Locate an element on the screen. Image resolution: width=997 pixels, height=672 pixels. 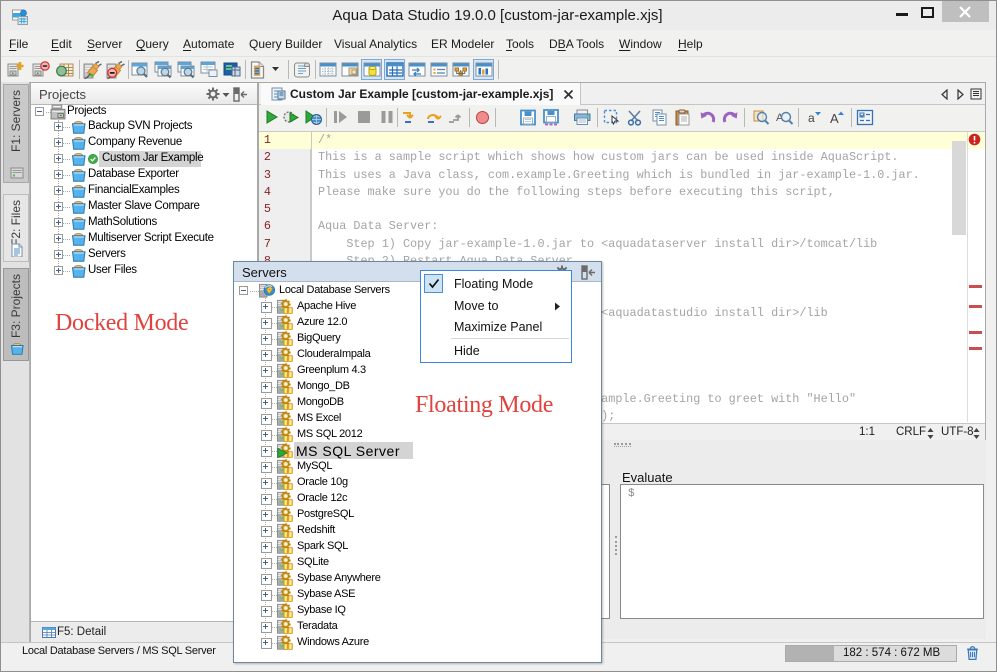
svg-text: a is located at coordinates (811, 118).